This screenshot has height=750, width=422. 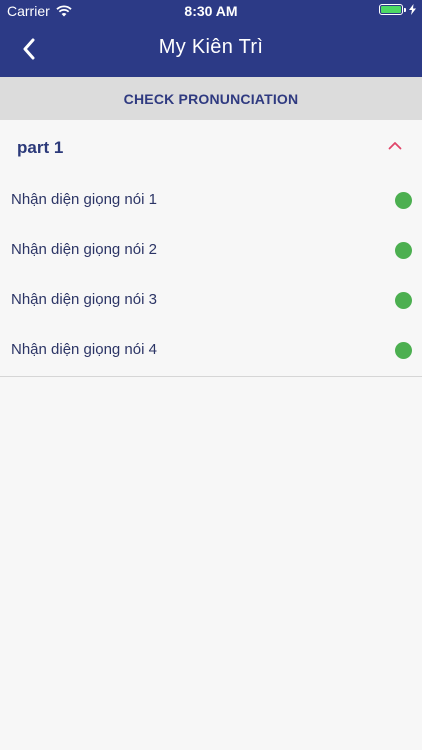 I want to click on lesson-item: Nhận diện giọng nói 4, so click(x=211, y=351).